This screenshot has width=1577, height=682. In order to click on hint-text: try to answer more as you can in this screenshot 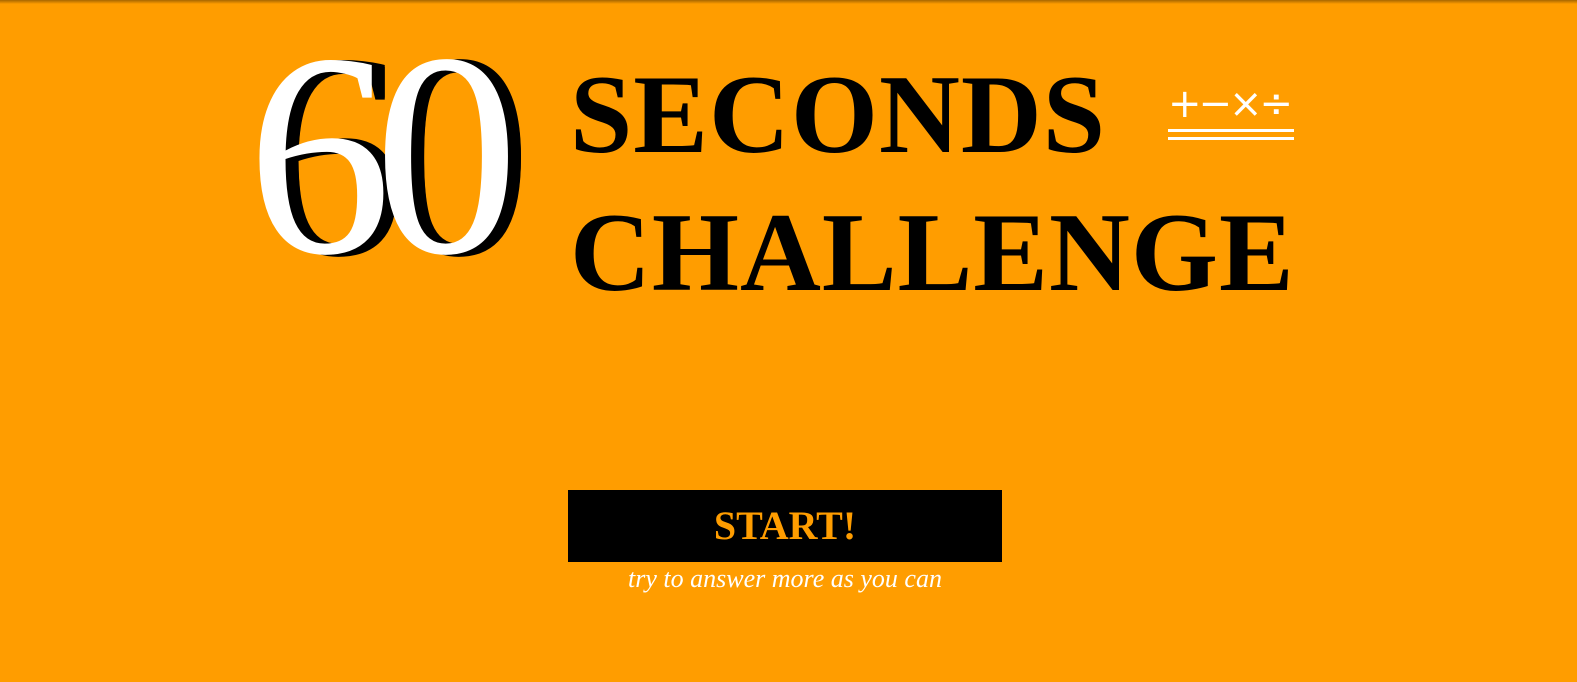, I will do `click(785, 578)`.